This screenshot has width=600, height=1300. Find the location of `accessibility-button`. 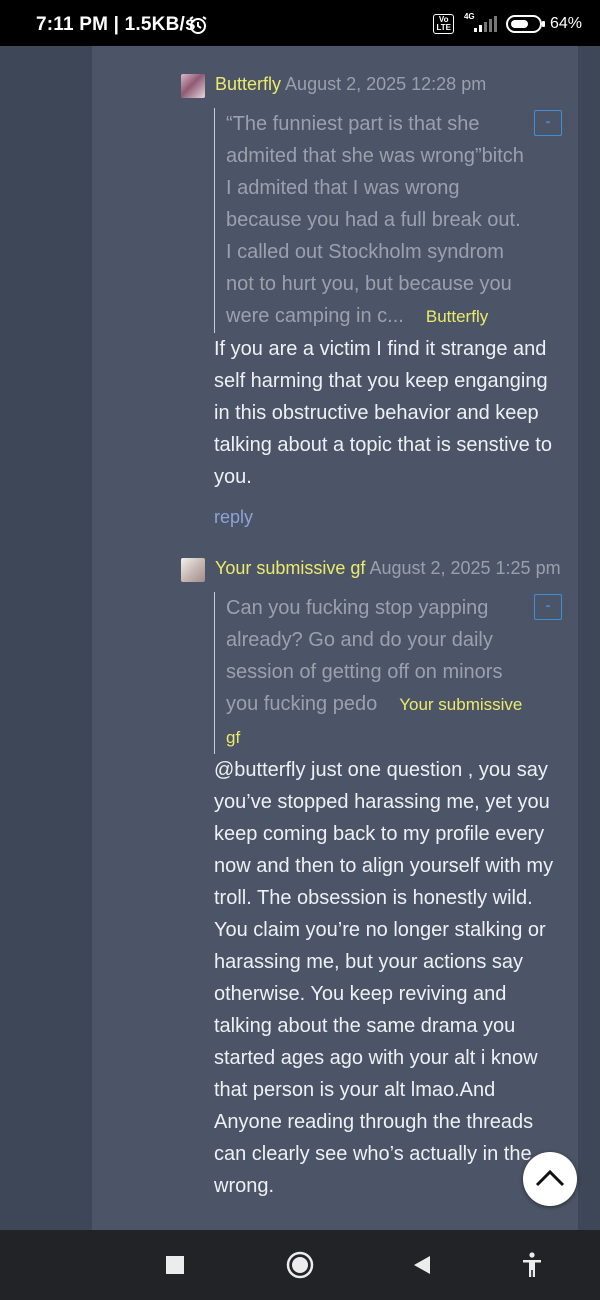

accessibility-button is located at coordinates (532, 1265).